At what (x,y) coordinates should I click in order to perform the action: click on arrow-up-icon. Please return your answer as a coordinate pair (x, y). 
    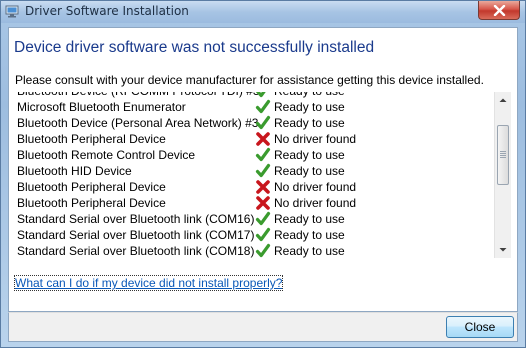
    Looking at the image, I should click on (503, 100).